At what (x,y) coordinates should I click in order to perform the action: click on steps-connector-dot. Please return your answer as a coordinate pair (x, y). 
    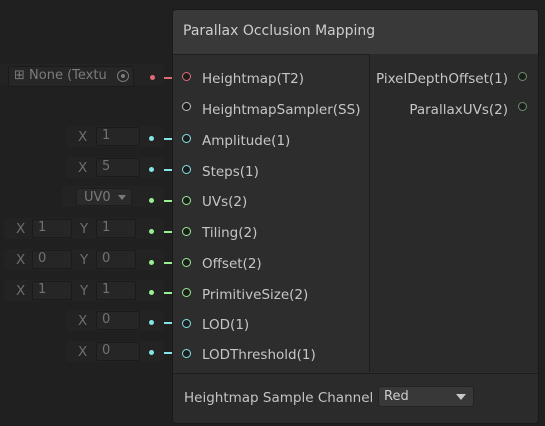
    Looking at the image, I should click on (151, 169).